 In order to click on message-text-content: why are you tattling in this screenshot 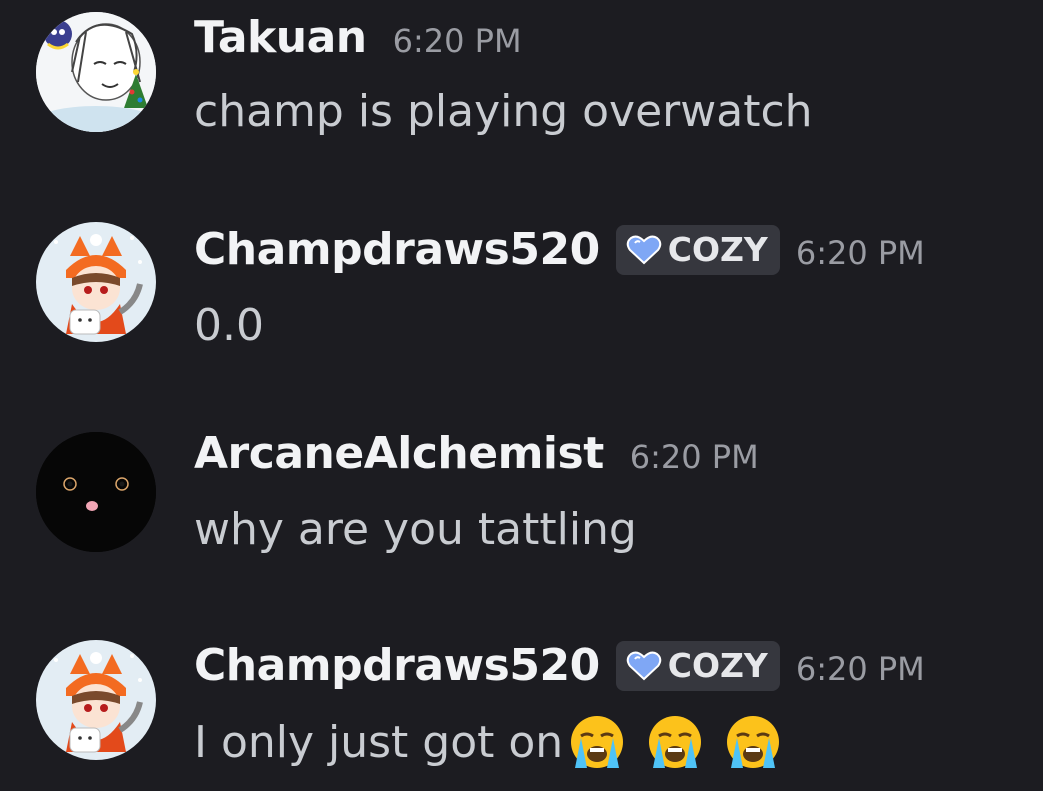, I will do `click(415, 529)`.